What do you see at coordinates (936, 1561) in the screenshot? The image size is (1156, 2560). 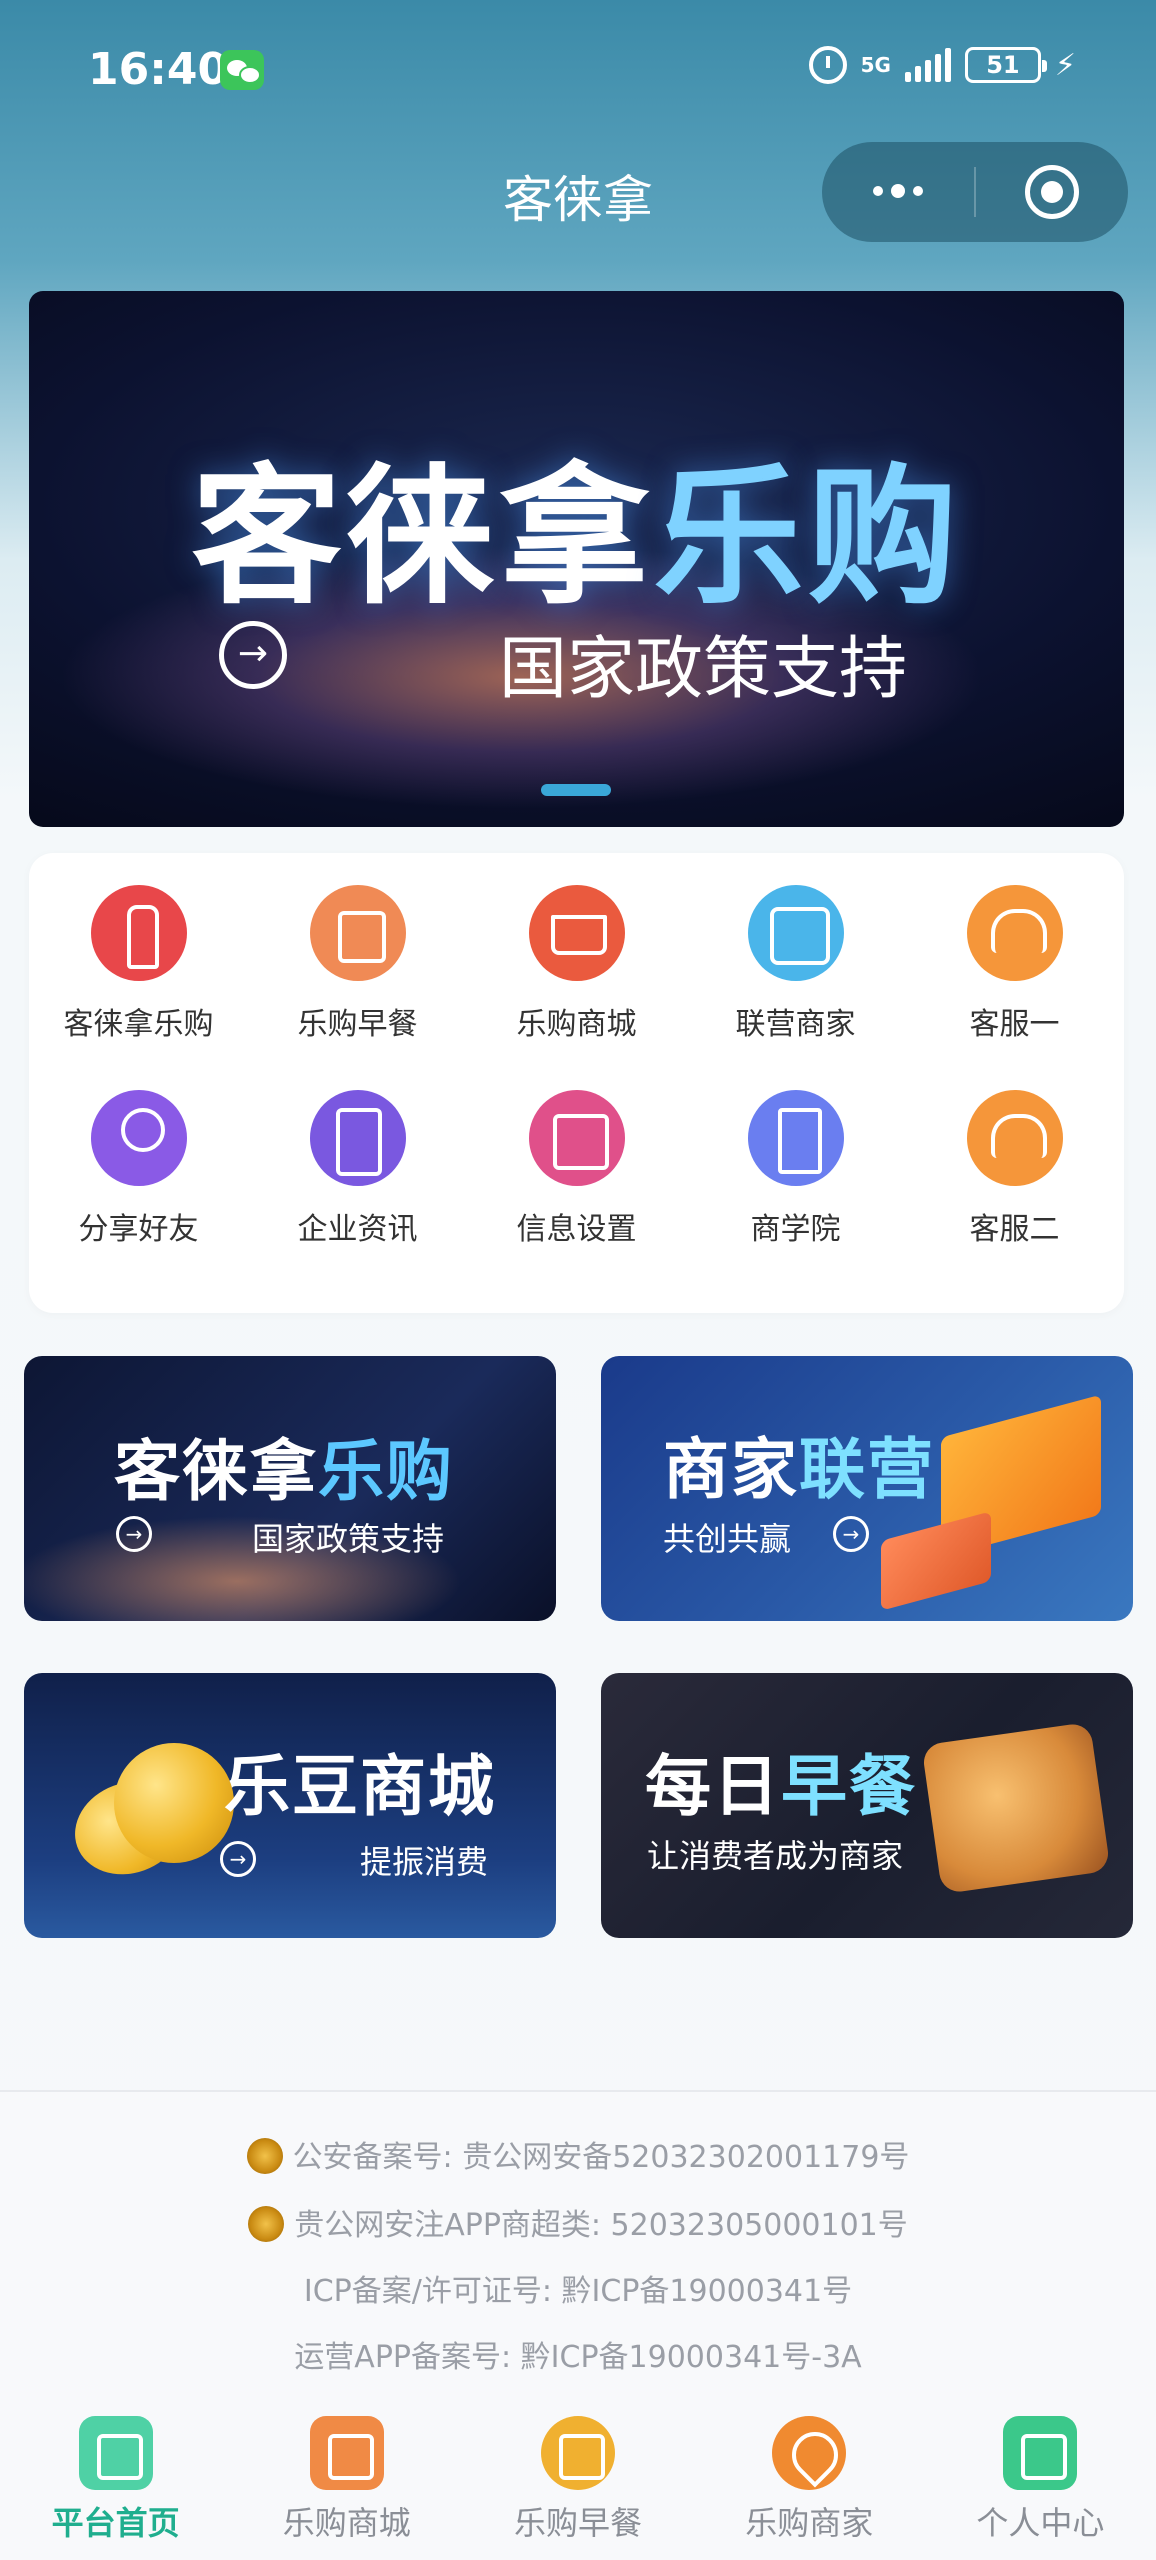 I see `isometric-box-icon` at bounding box center [936, 1561].